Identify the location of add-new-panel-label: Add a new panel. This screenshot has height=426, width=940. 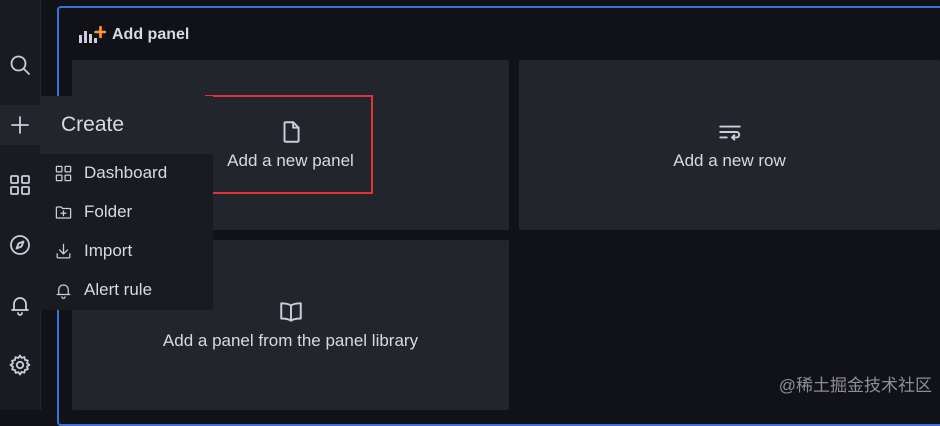
(290, 160).